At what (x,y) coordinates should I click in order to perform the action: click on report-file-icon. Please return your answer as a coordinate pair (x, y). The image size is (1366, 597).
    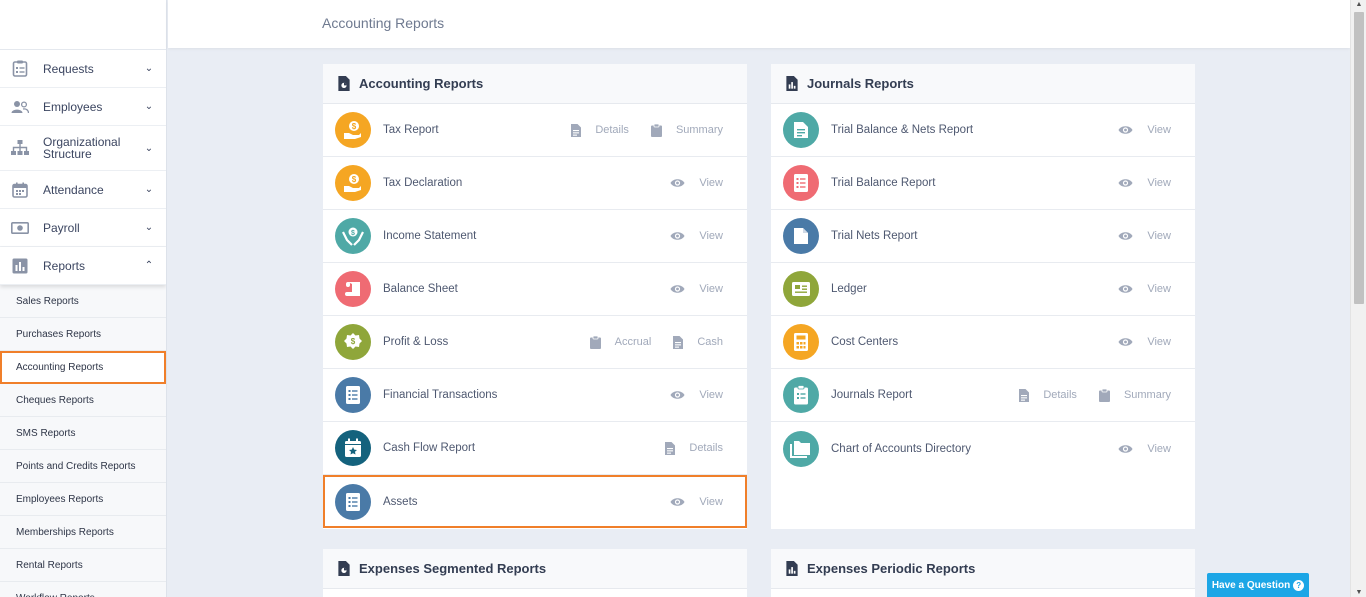
    Looking at the image, I should click on (344, 83).